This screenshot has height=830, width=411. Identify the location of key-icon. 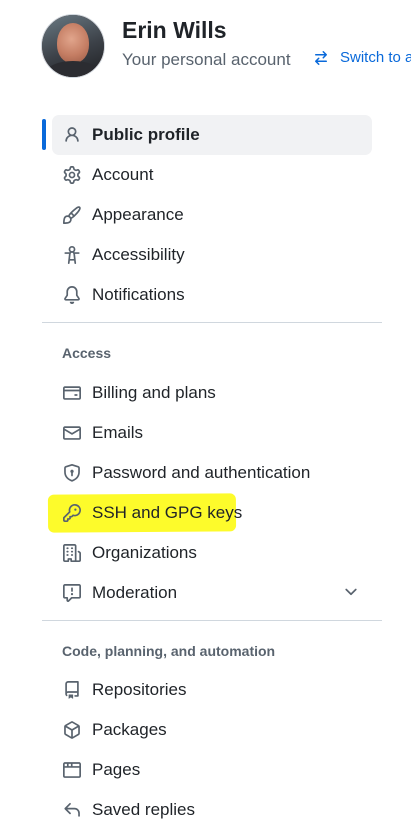
(72, 513).